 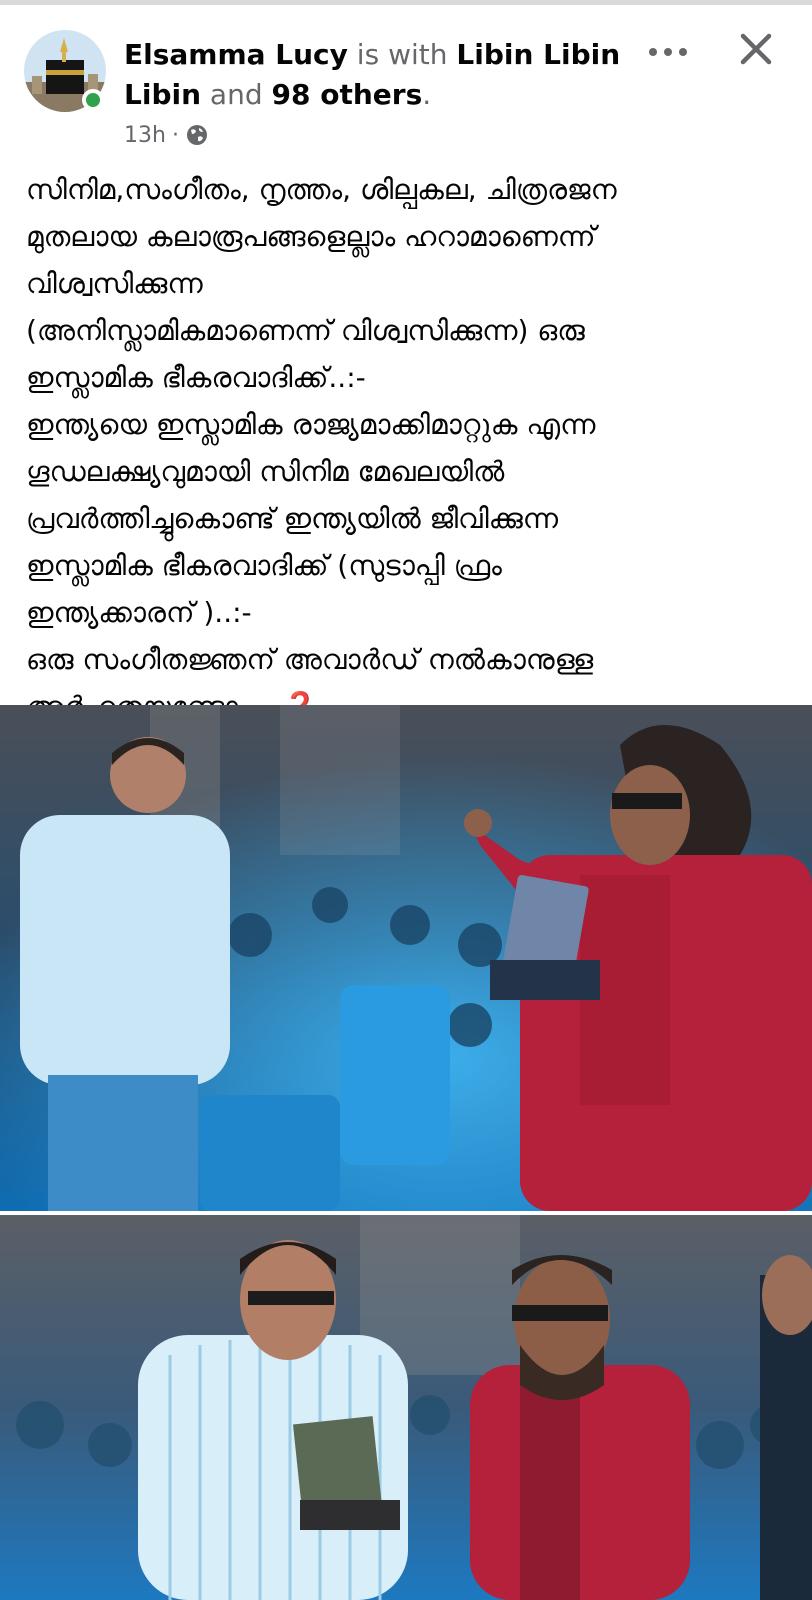 I want to click on author-name-link: Elsamma Lucy, so click(x=236, y=54).